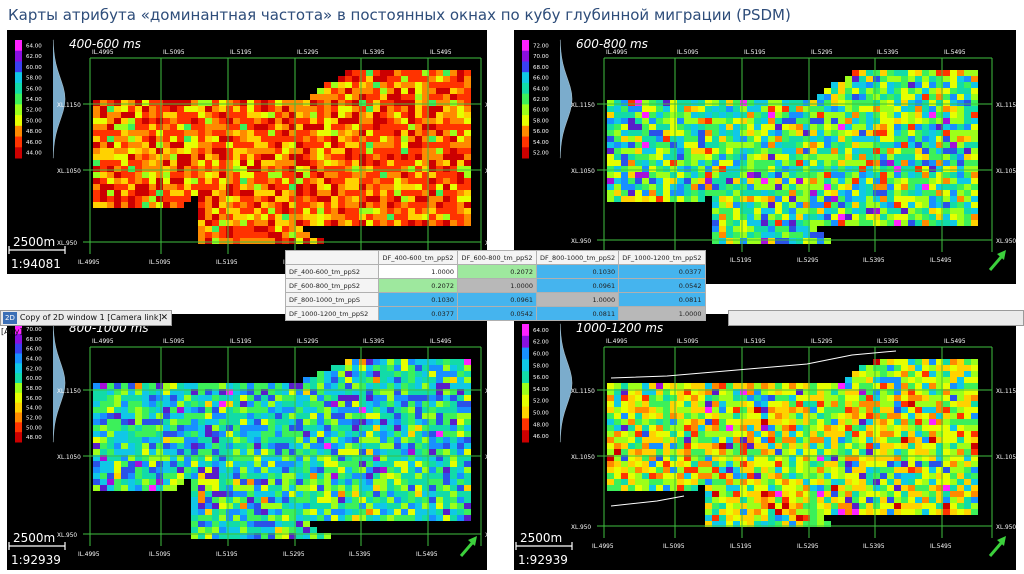 The image size is (1024, 574). Describe the element at coordinates (612, 44) in the screenshot. I see `time-window-label: 600-800 ms` at that location.